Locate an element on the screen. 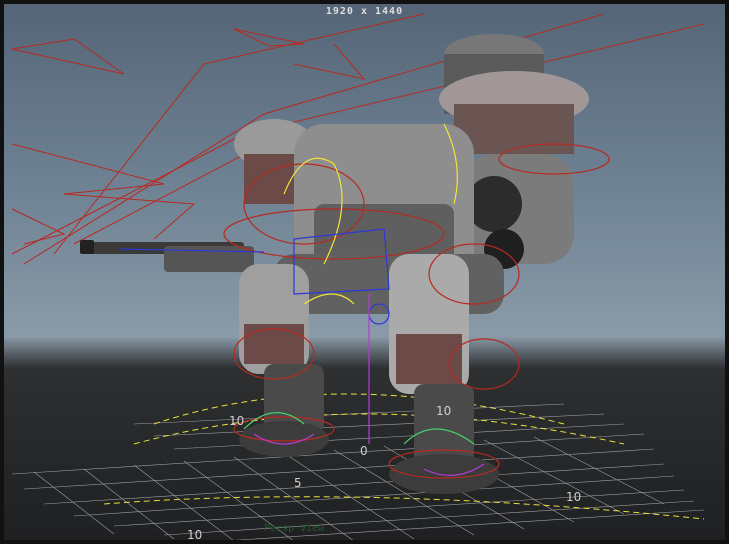 The width and height of the screenshot is (729, 544). grid-label: 0 is located at coordinates (364, 451).